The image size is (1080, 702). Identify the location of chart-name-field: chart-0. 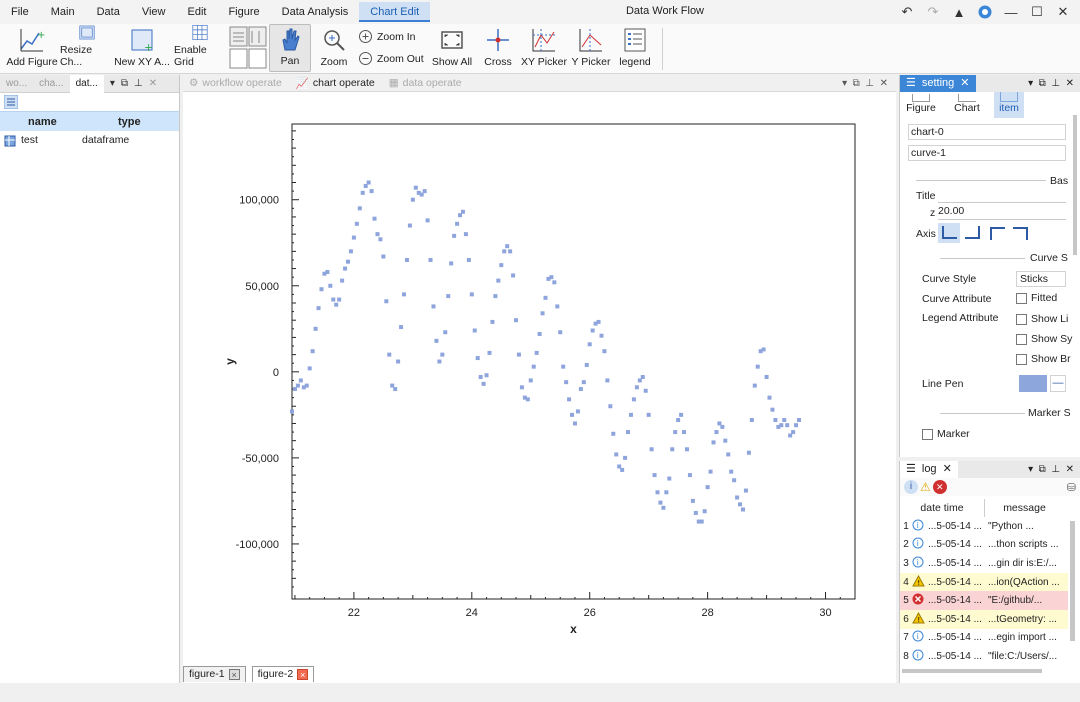
(987, 132).